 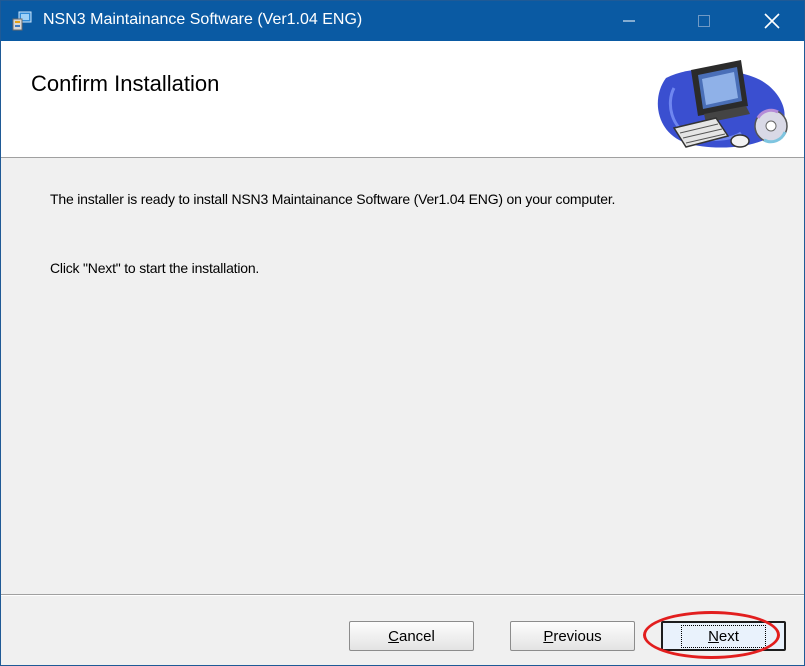 I want to click on previous-button: Previous, so click(x=572, y=636).